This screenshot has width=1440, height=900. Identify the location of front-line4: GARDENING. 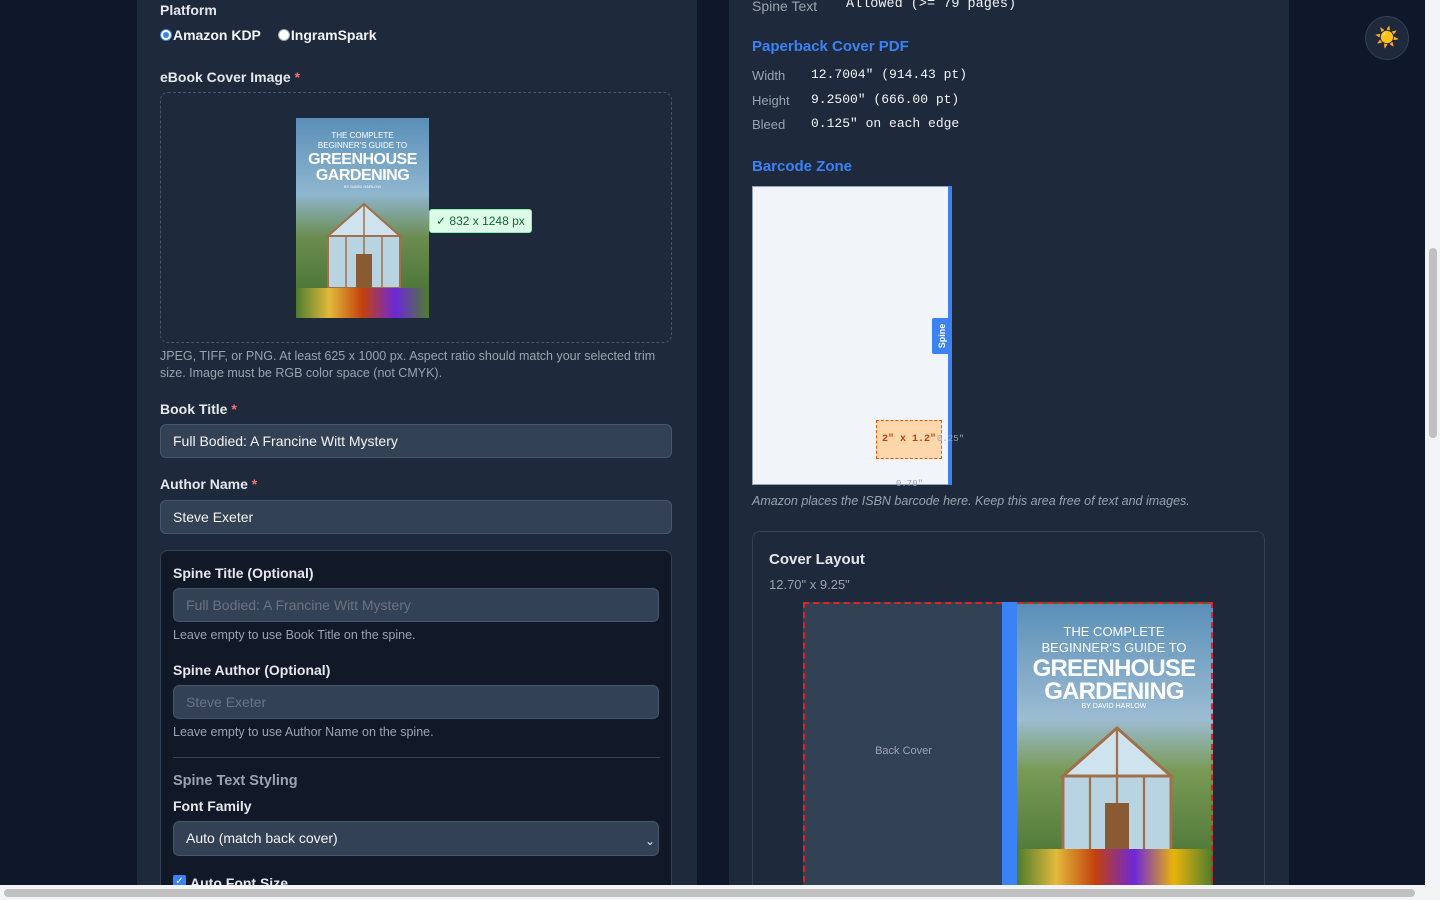
(1114, 691).